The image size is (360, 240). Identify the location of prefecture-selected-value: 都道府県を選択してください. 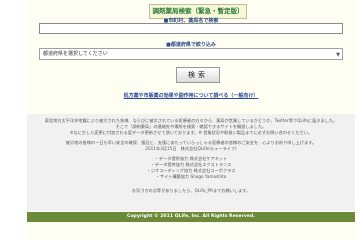
(75, 54).